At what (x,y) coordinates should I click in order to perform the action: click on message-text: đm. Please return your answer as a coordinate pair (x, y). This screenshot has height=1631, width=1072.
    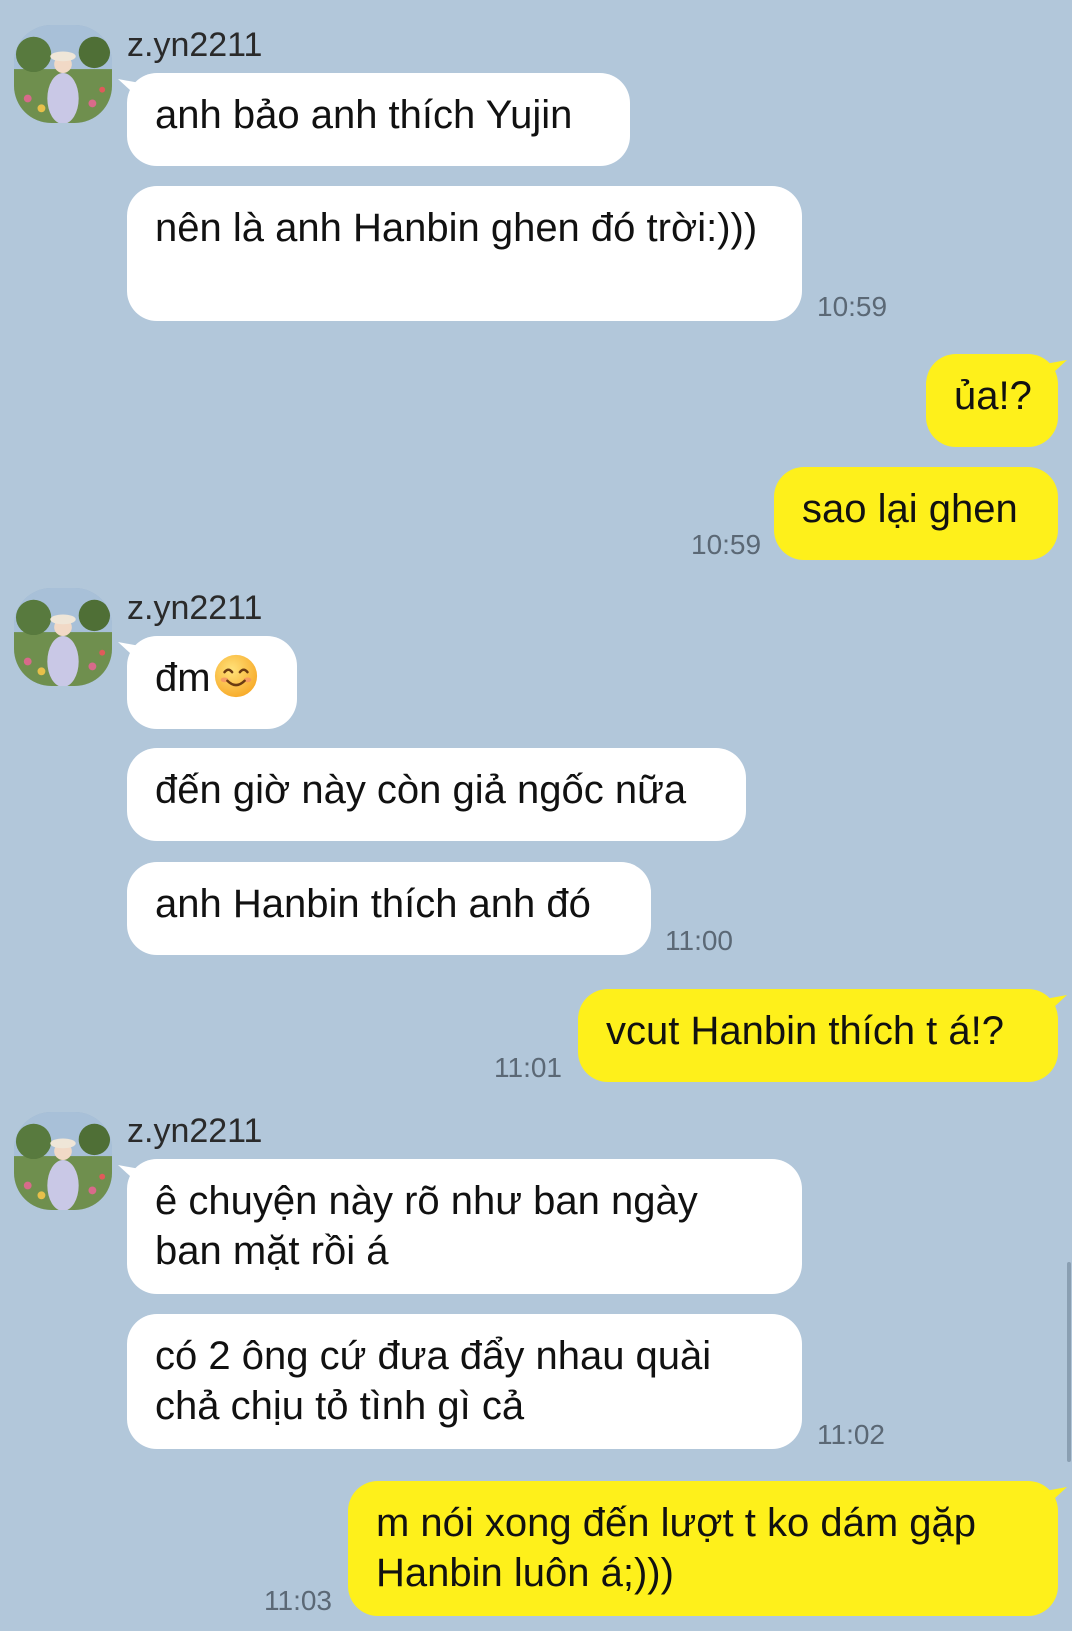
    Looking at the image, I should click on (183, 678).